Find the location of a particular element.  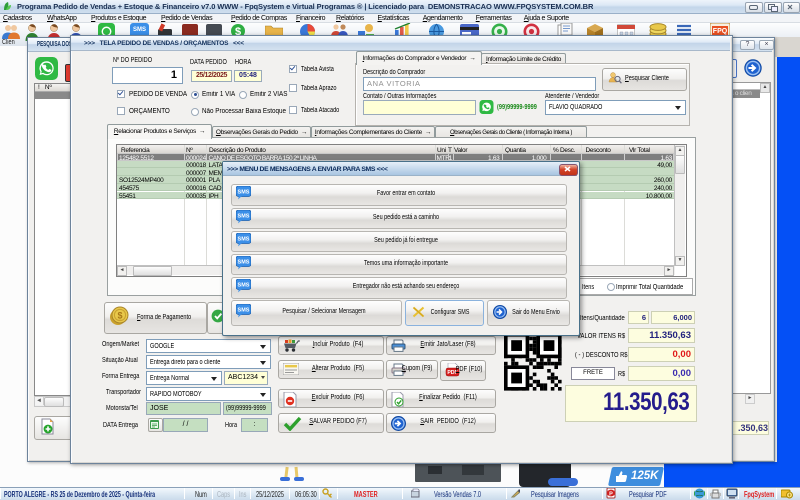

svg-text: P is located at coordinates (611, 494).